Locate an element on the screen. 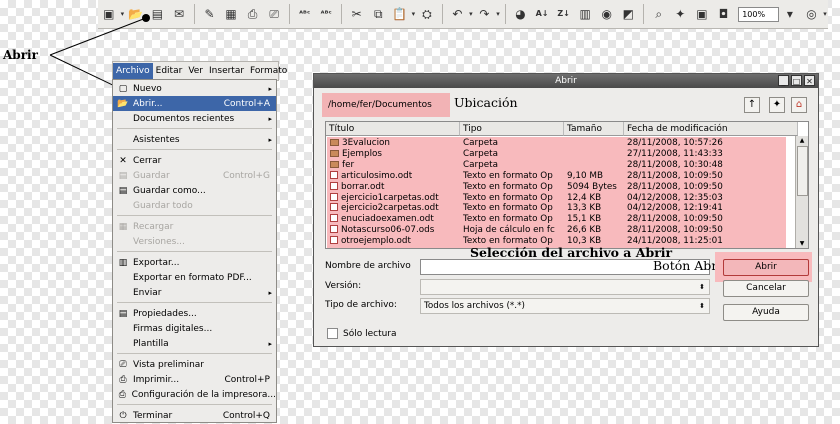 The height and width of the screenshot is (424, 840). file-date-cell: 28/11/2008, 10:30:48 is located at coordinates (675, 164).